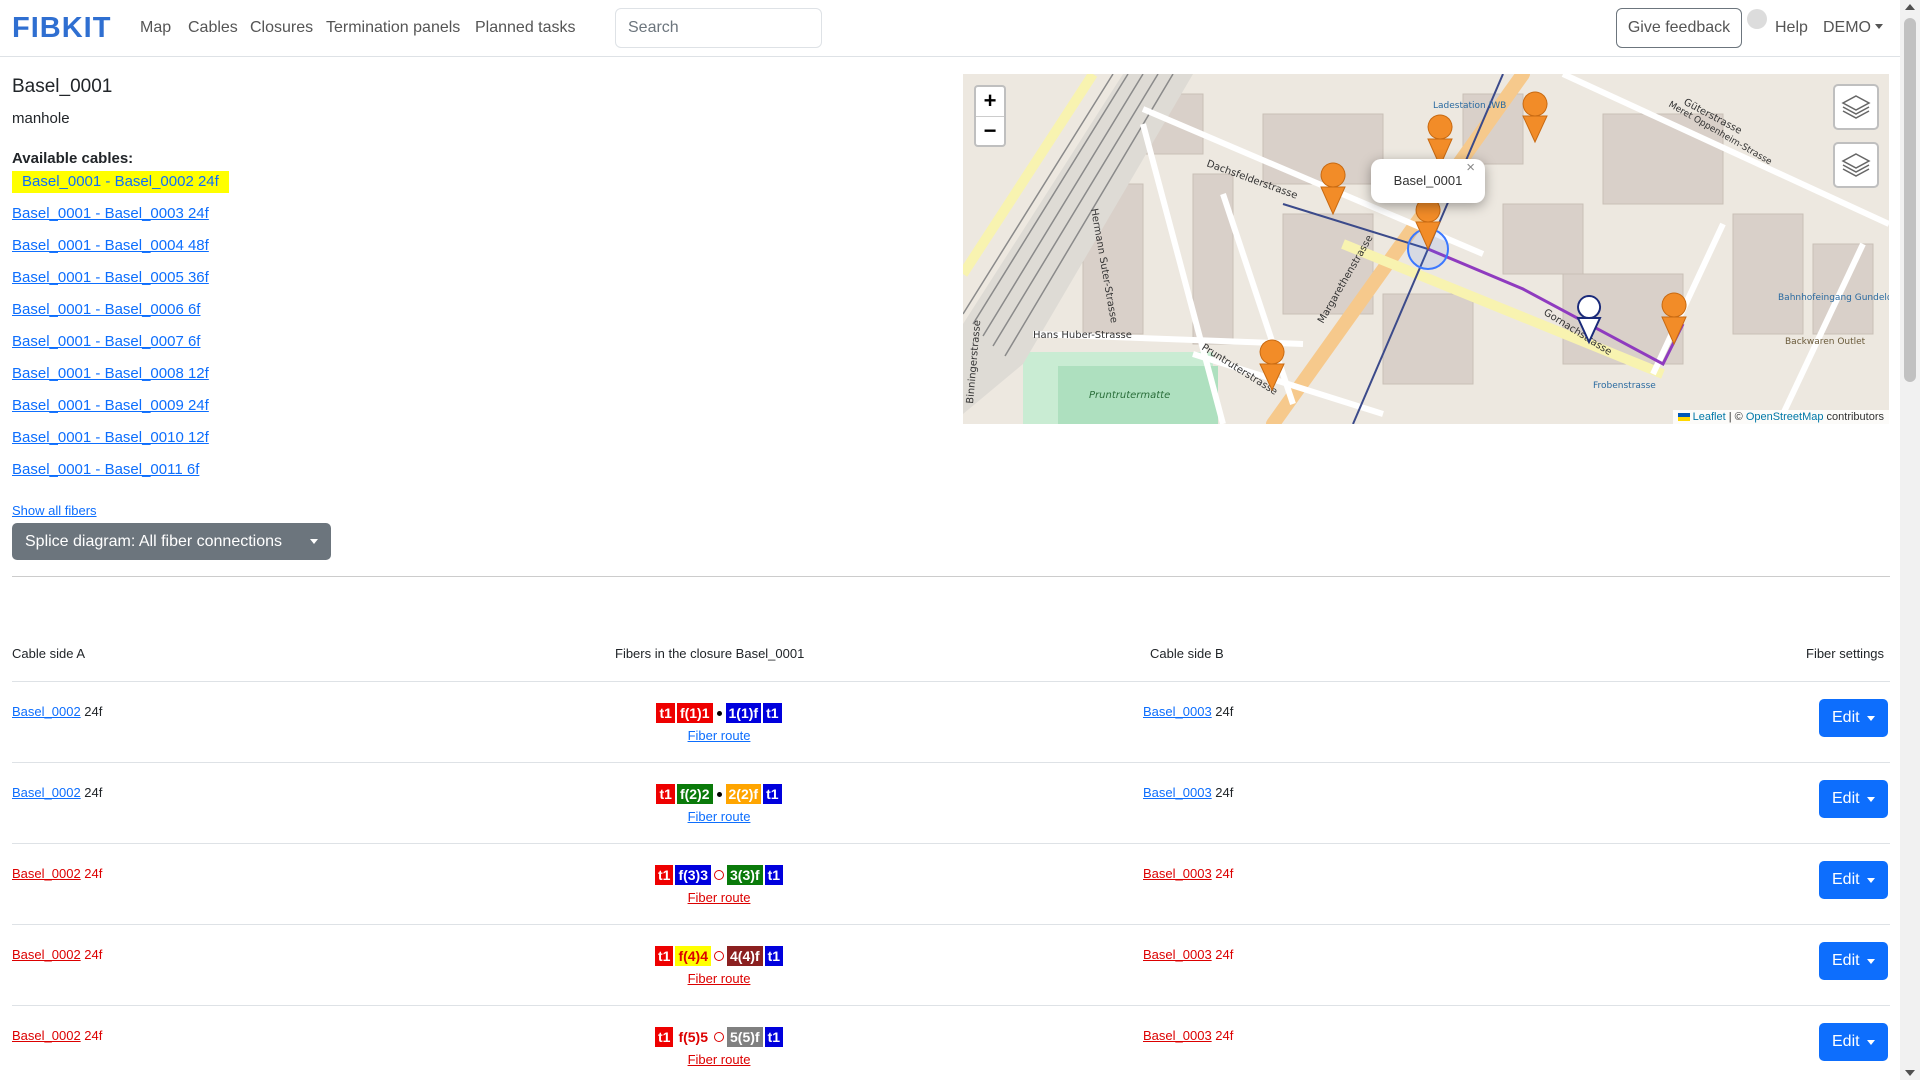  Describe the element at coordinates (120, 379) in the screenshot. I see `cable-link: Basel_0001 - Basel_0008 12f` at that location.